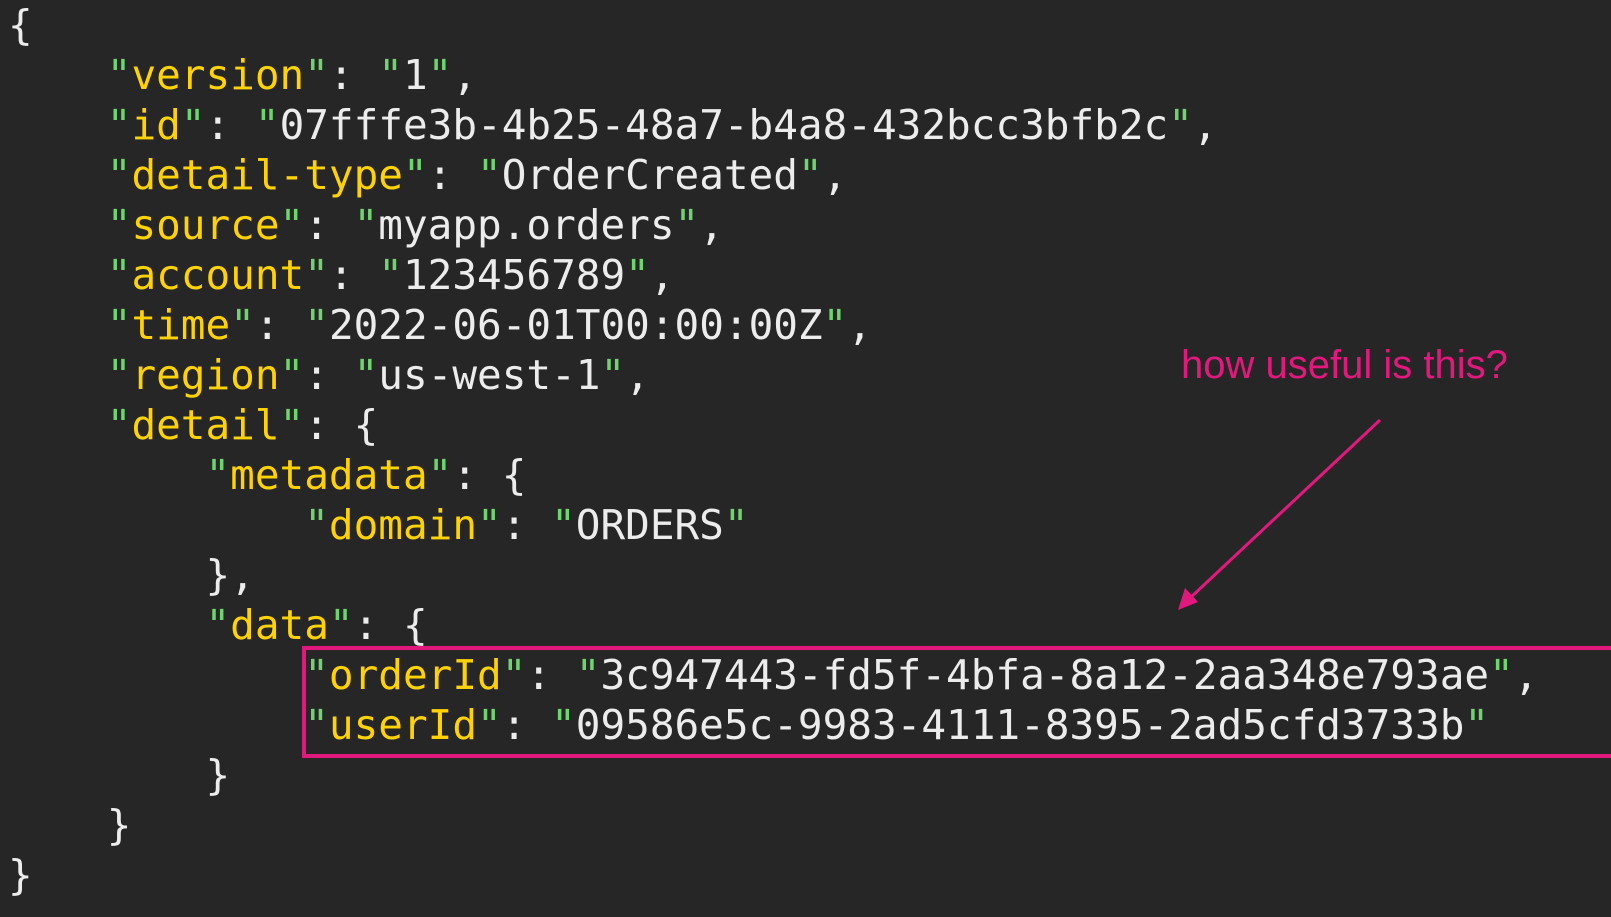  I want to click on json-key: time, so click(181, 325).